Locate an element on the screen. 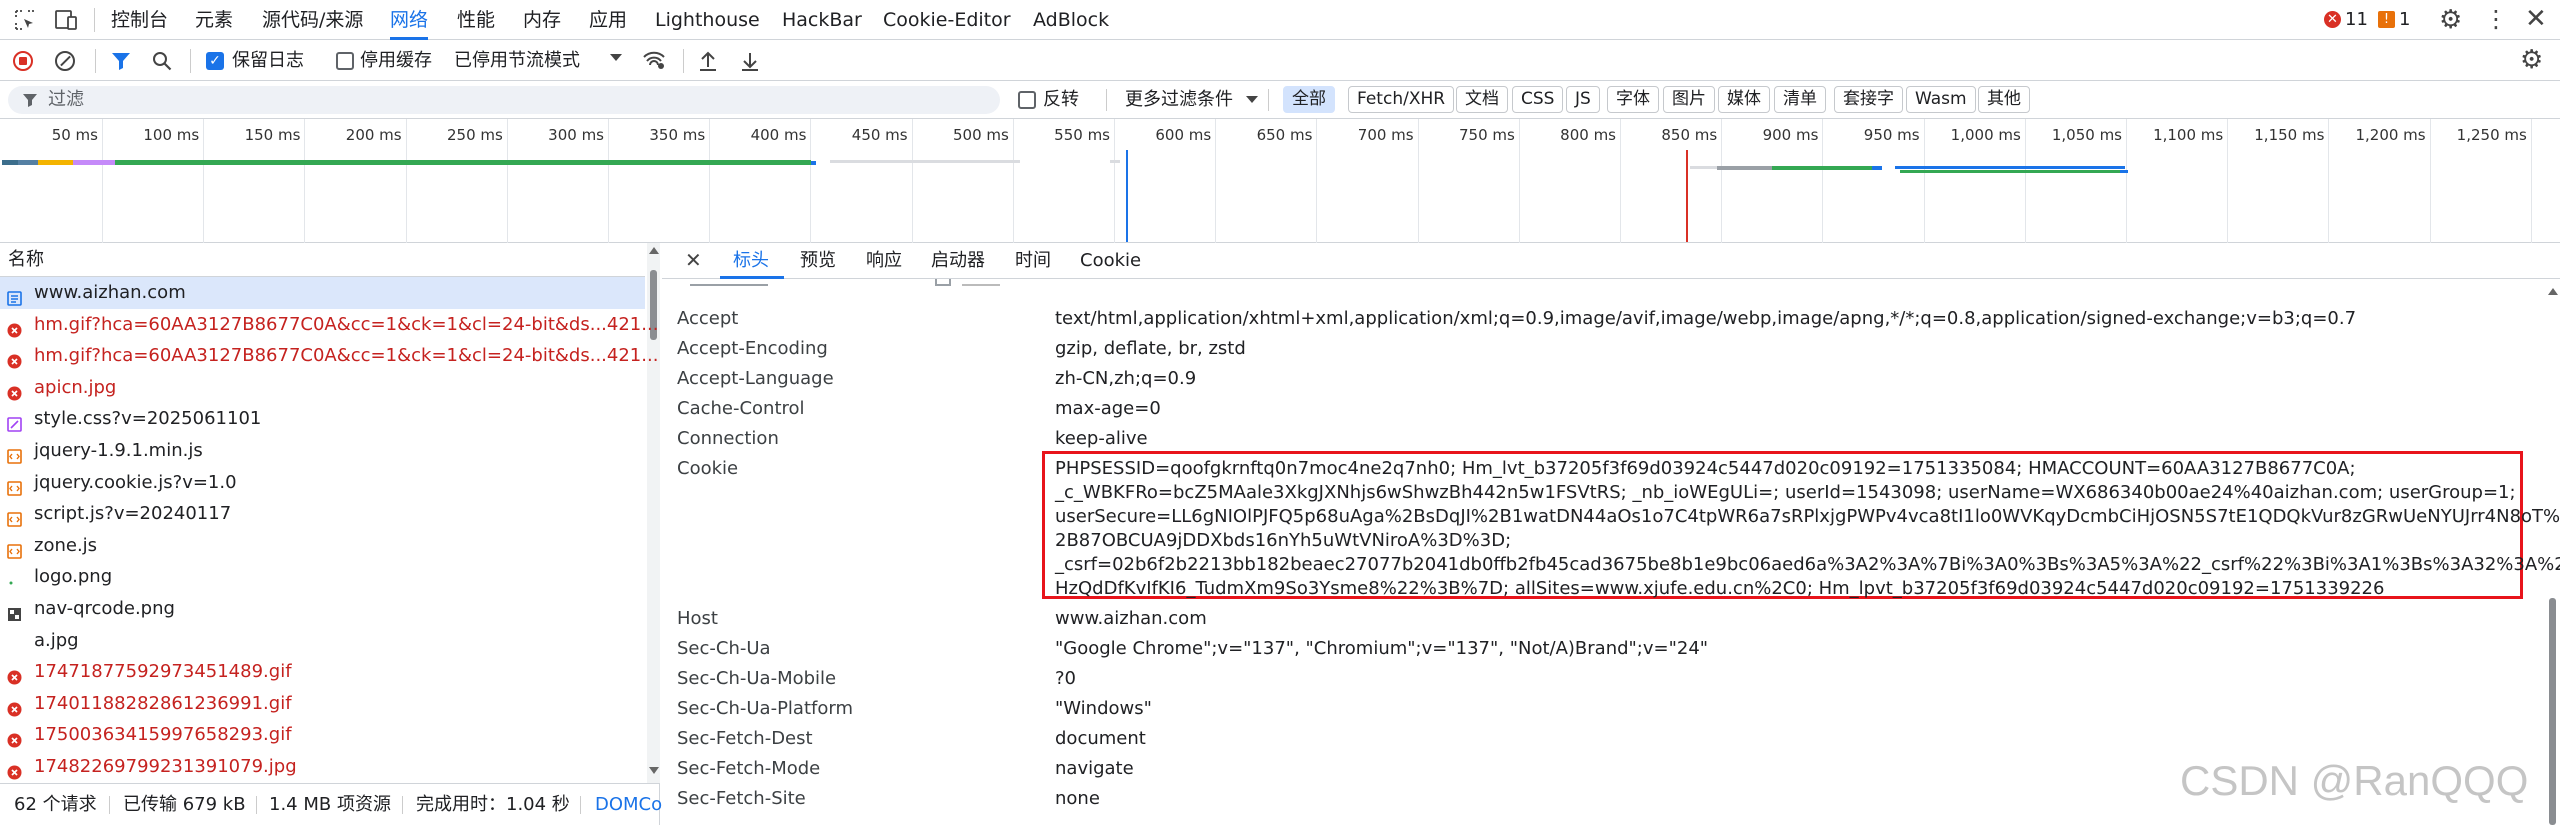 The height and width of the screenshot is (825, 2560). header-value: www.aizhan.com is located at coordinates (1131, 618).